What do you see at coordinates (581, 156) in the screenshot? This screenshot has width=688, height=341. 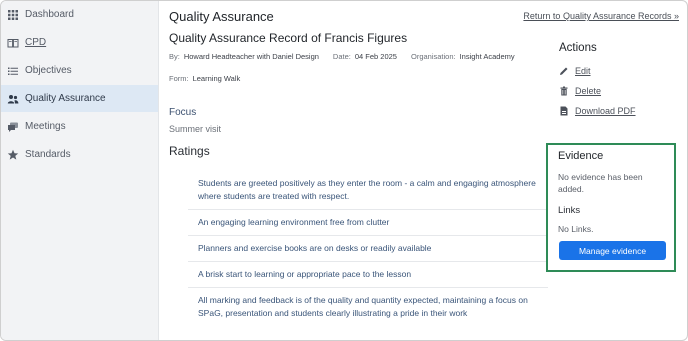 I see `evidence-heading: Evidence` at bounding box center [581, 156].